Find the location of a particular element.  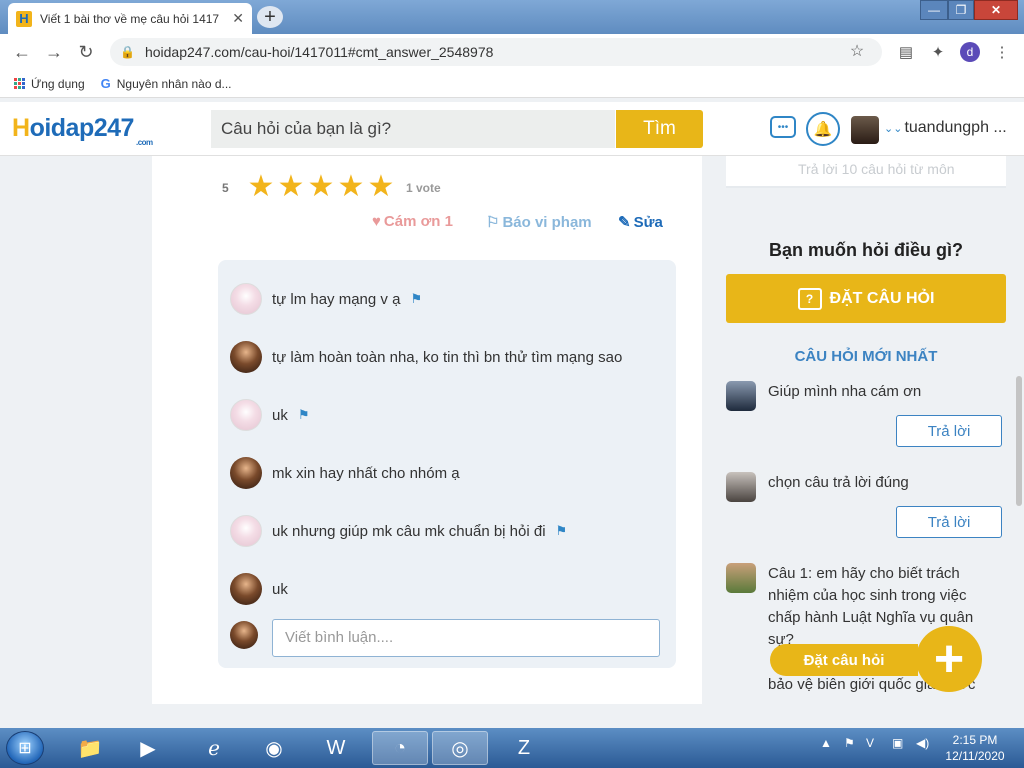

bookmark-apps: Ứng dụng is located at coordinates (49, 84).